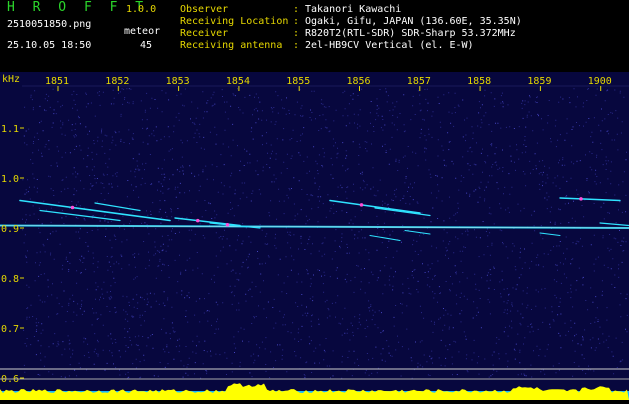 The width and height of the screenshot is (629, 404). What do you see at coordinates (389, 45) in the screenshot?
I see `info-value-antenna: 2el-HB9CV Vertical (el. E-W)` at bounding box center [389, 45].